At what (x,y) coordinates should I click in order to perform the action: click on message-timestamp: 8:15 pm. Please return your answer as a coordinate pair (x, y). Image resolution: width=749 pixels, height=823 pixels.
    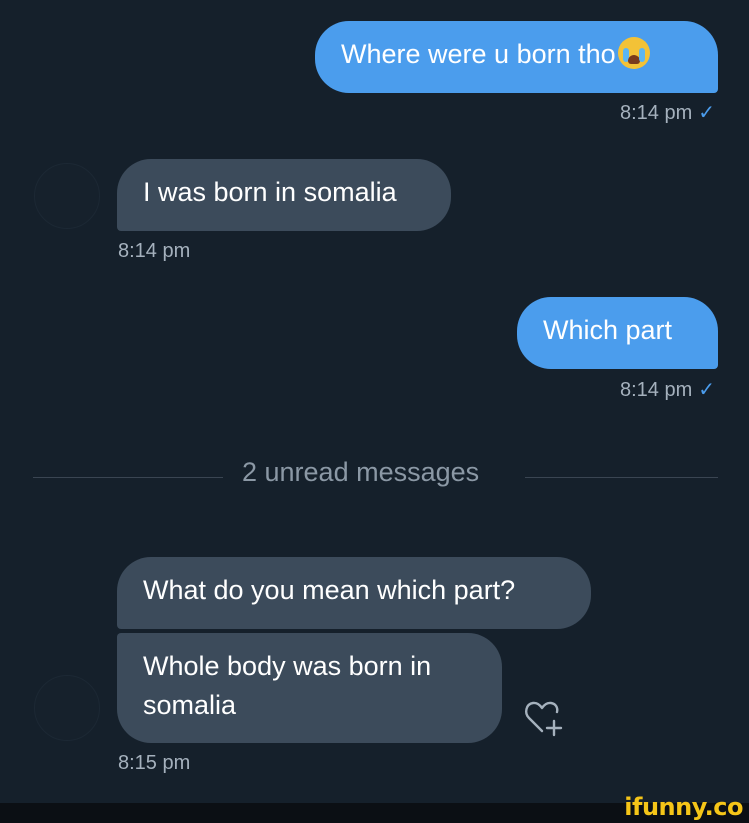
    Looking at the image, I should click on (154, 763).